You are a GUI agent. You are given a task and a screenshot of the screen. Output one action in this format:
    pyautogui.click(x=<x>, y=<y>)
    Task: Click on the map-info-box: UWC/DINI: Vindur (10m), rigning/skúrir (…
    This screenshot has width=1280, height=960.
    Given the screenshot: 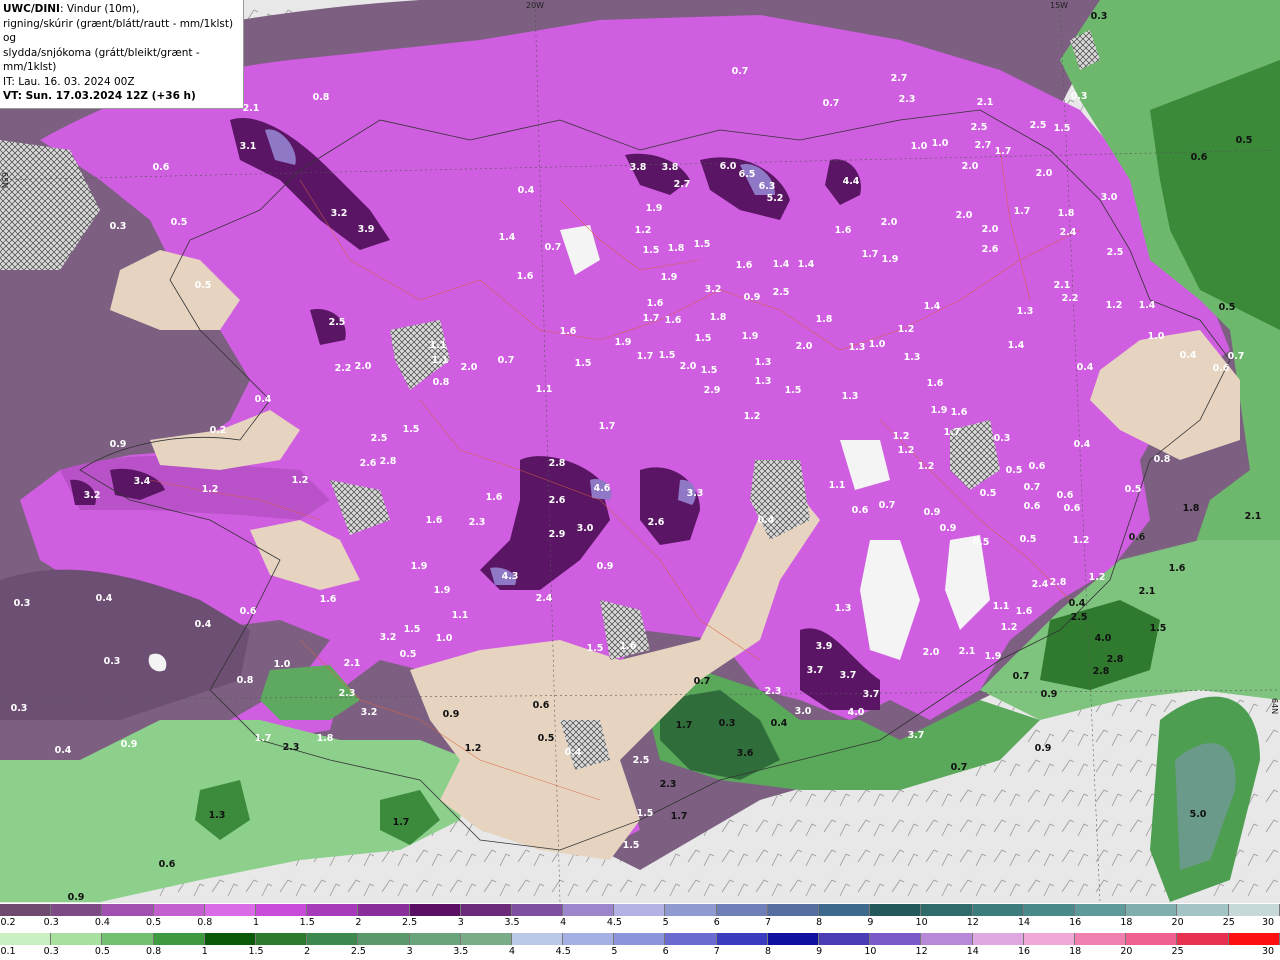 What is the action you would take?
    pyautogui.click(x=122, y=54)
    